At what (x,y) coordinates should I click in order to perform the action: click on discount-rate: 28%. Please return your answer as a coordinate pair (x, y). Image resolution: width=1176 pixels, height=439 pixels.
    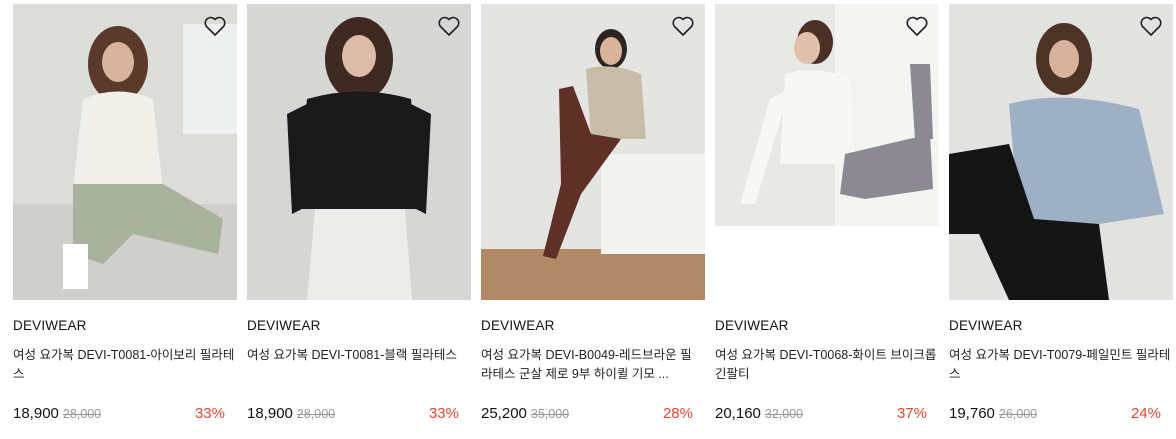
    Looking at the image, I should click on (677, 413).